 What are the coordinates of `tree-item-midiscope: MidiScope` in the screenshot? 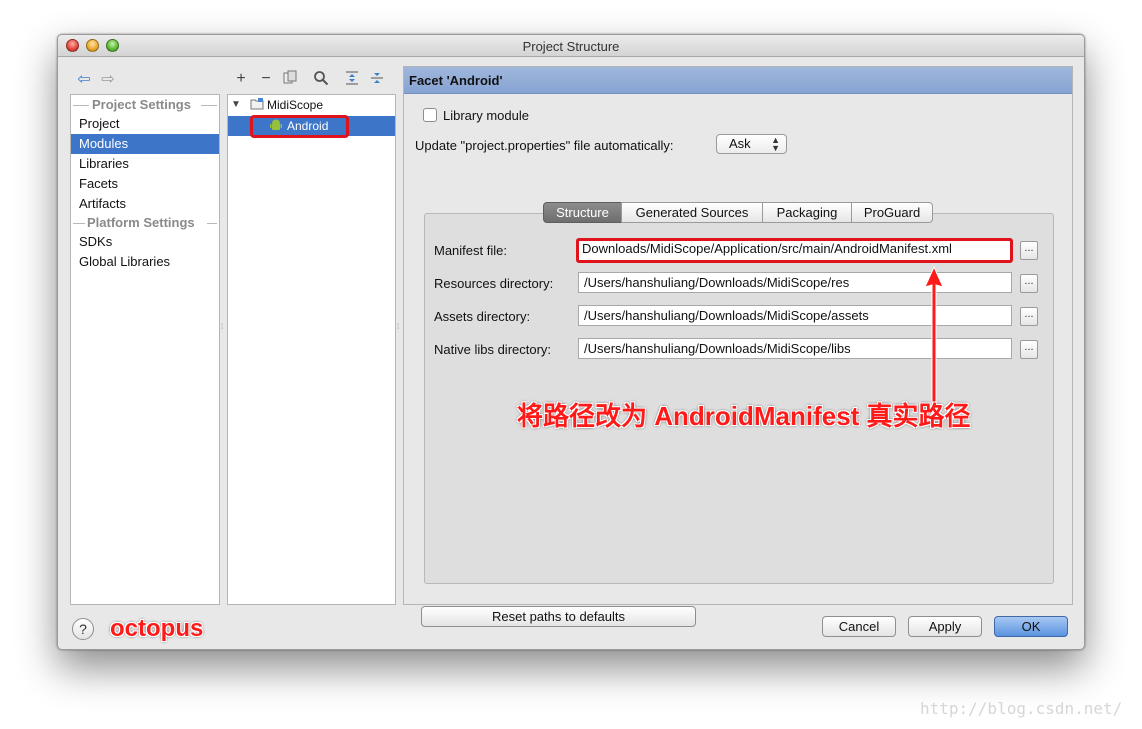 It's located at (295, 105).